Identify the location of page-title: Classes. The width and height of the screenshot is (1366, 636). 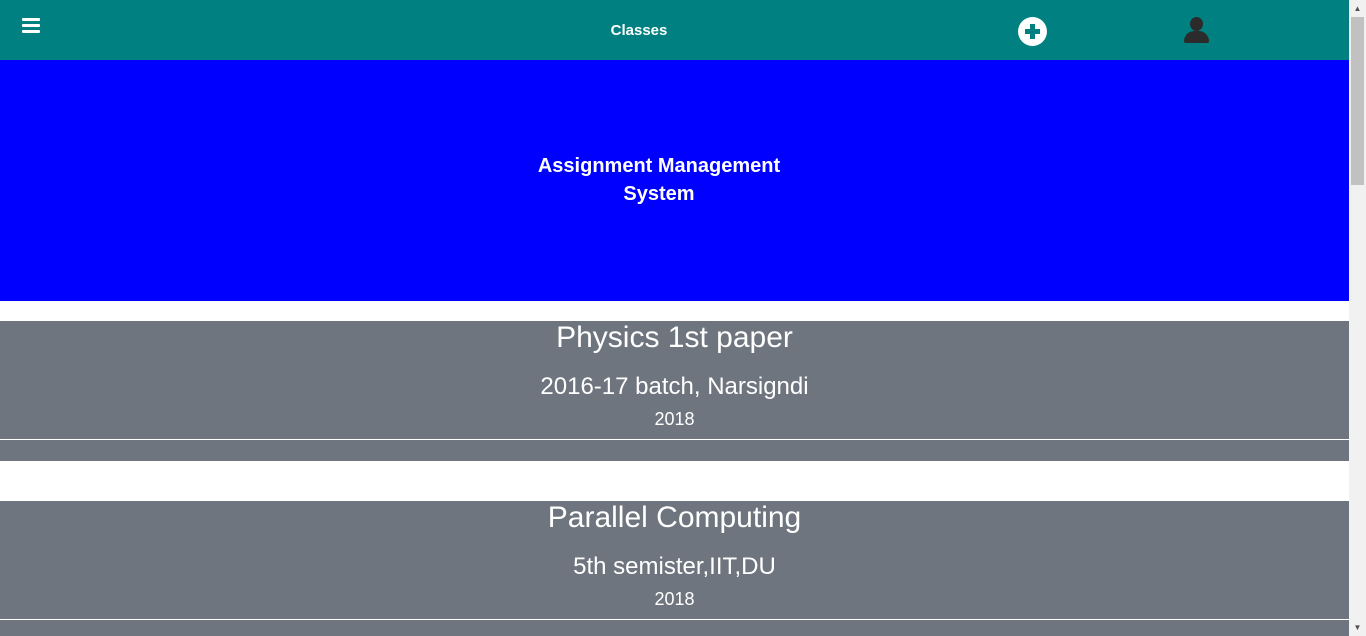
(639, 30).